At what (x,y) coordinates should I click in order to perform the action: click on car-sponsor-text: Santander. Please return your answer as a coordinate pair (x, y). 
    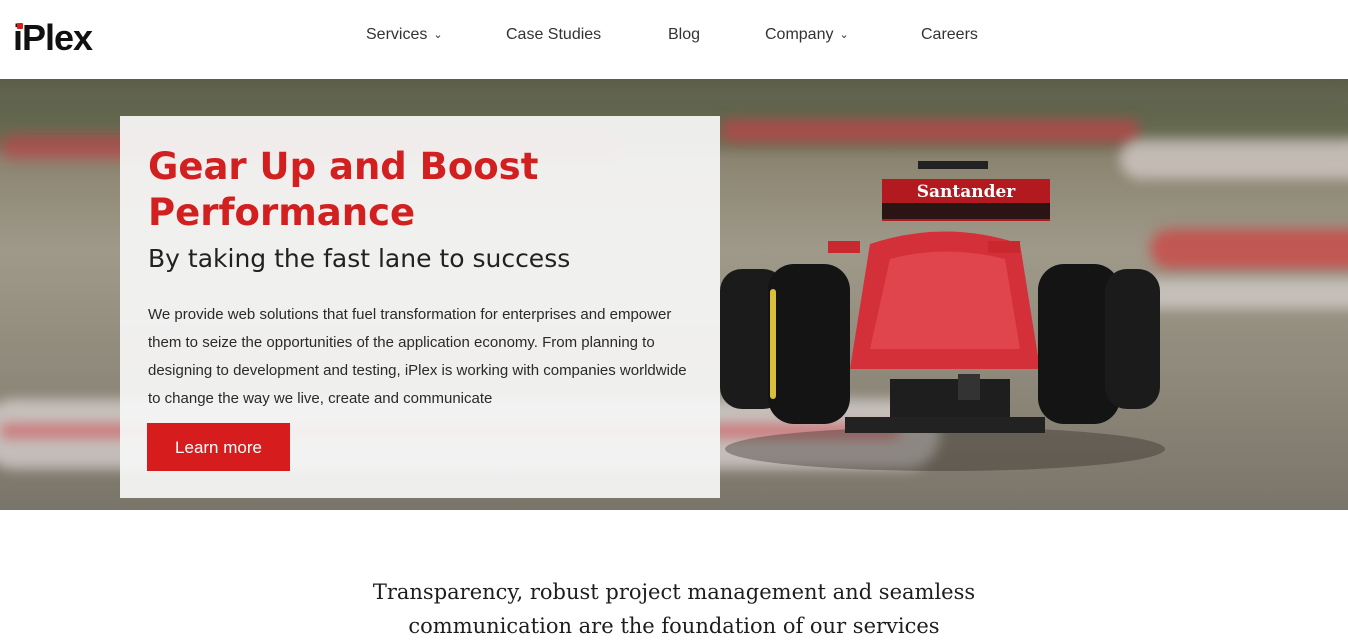
    Looking at the image, I should click on (967, 192).